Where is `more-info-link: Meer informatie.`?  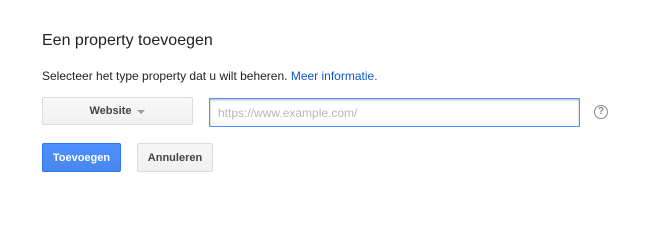
more-info-link: Meer informatie. is located at coordinates (334, 76).